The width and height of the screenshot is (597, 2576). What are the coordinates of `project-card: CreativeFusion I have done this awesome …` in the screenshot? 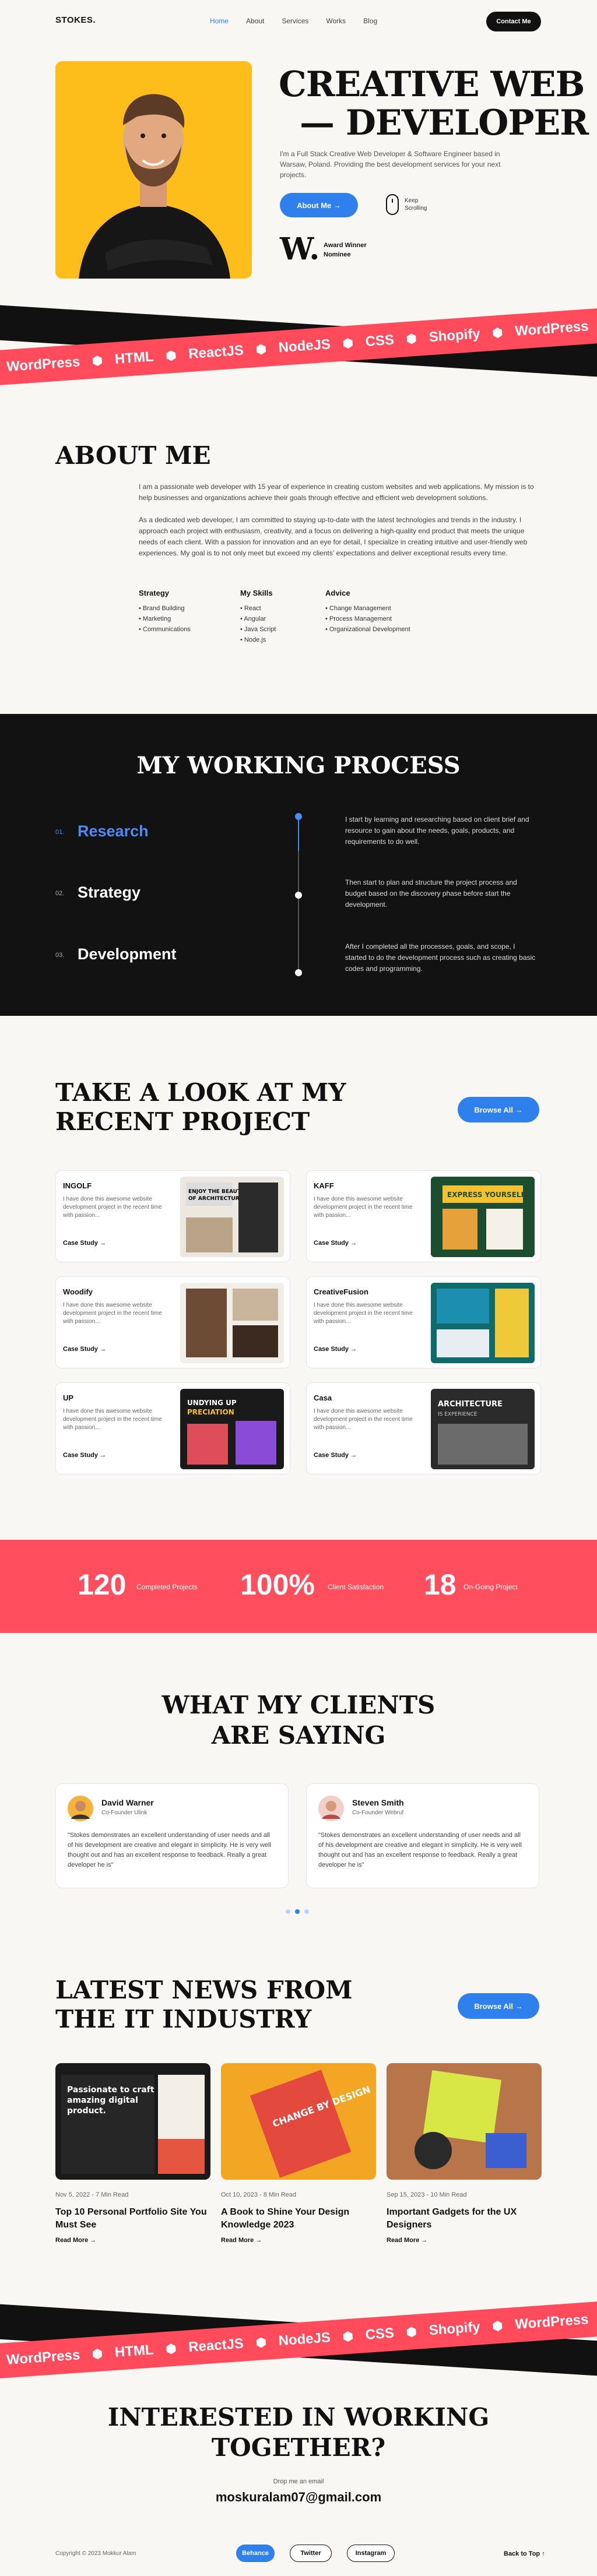 It's located at (423, 1322).